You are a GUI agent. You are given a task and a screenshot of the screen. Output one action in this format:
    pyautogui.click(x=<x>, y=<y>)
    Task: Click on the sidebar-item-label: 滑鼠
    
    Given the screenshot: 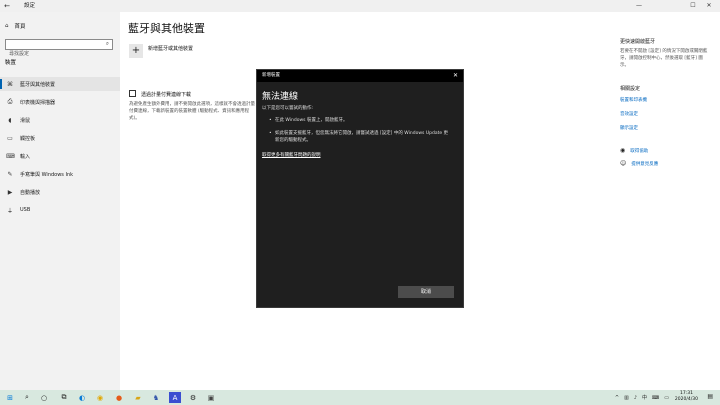 What is the action you would take?
    pyautogui.click(x=25, y=120)
    